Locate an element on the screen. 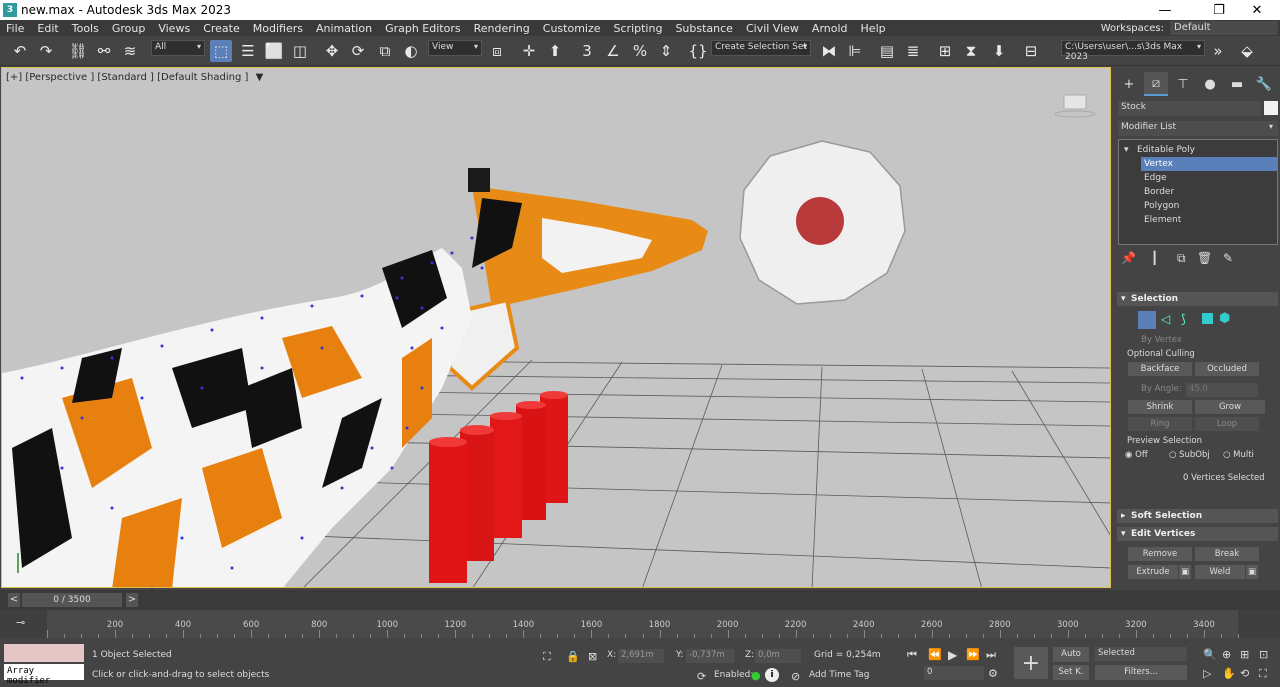 This screenshot has height=687, width=1280. menu-help: Help is located at coordinates (874, 28).